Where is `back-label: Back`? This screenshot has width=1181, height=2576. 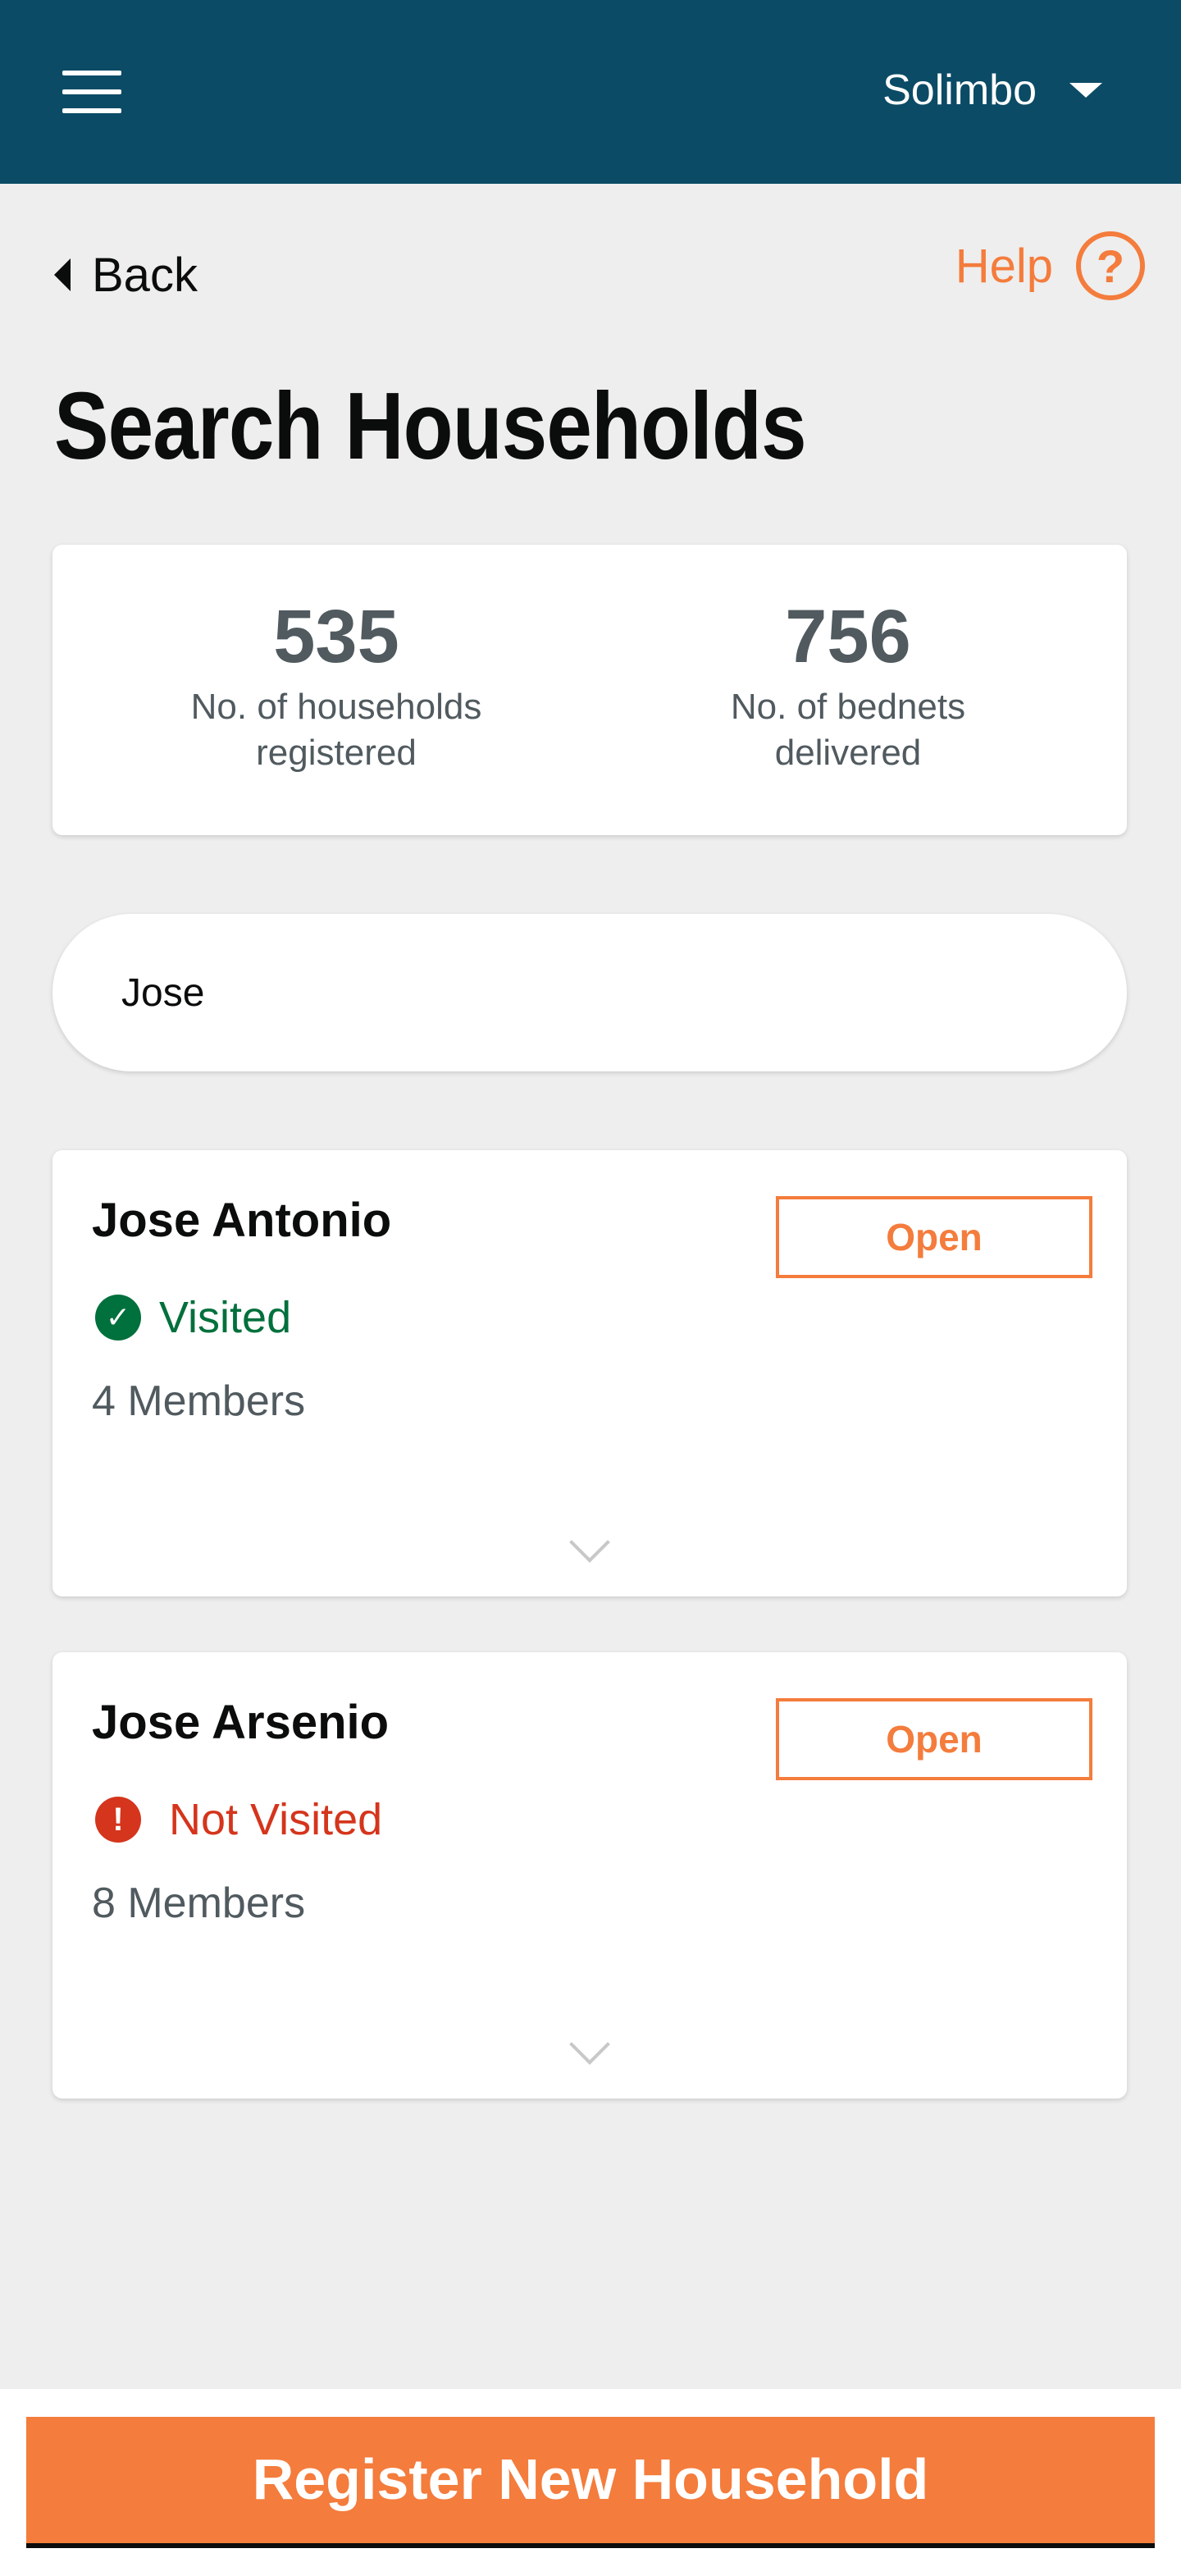
back-label: Back is located at coordinates (145, 275).